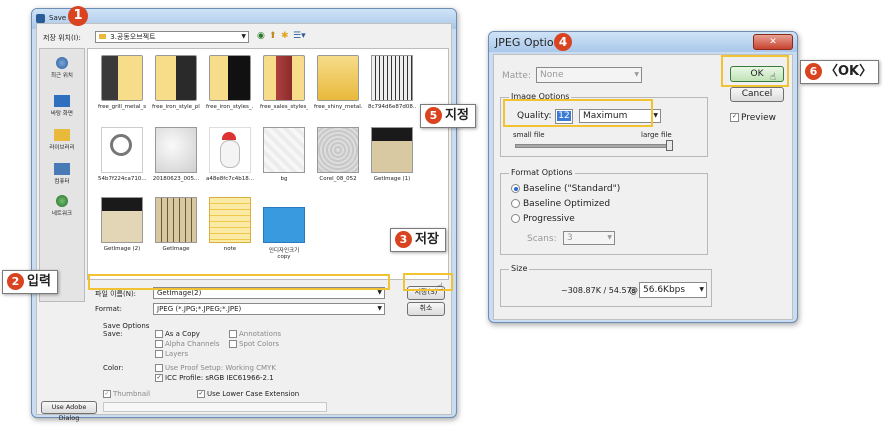 The height and width of the screenshot is (429, 888). I want to click on thumbnail-checkbox: ✓ Thumbnail, so click(126, 394).